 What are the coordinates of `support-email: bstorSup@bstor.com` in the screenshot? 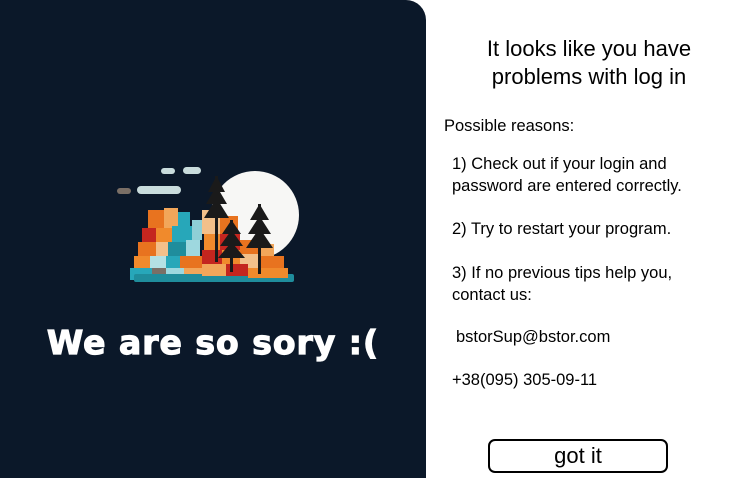 It's located at (533, 337).